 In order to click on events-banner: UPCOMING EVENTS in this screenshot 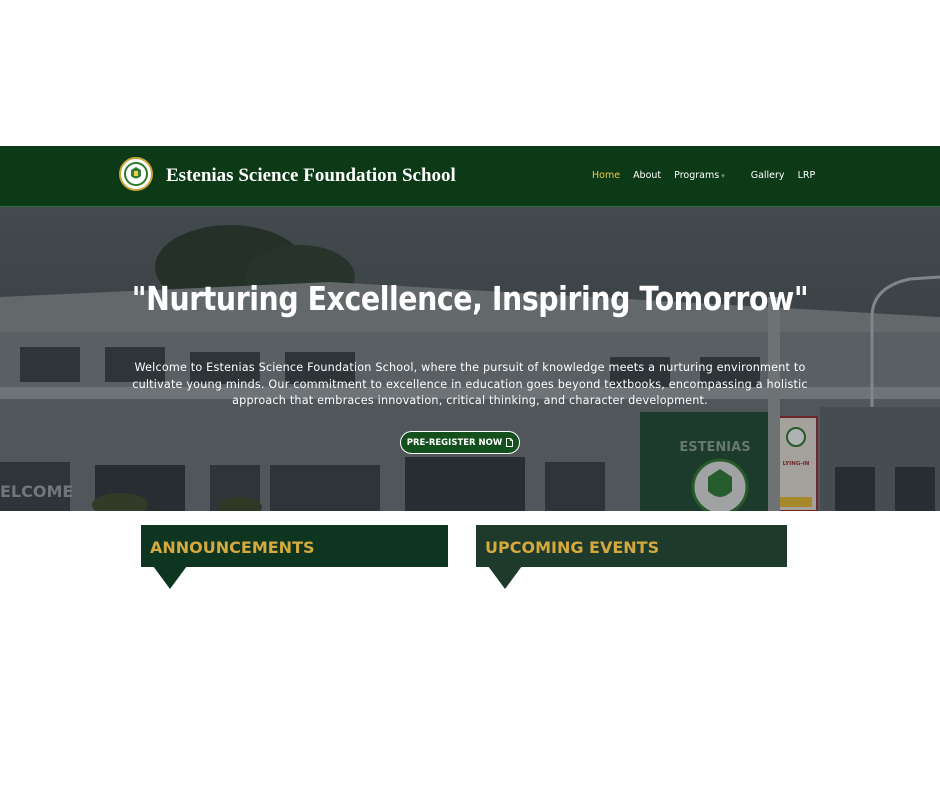, I will do `click(631, 557)`.